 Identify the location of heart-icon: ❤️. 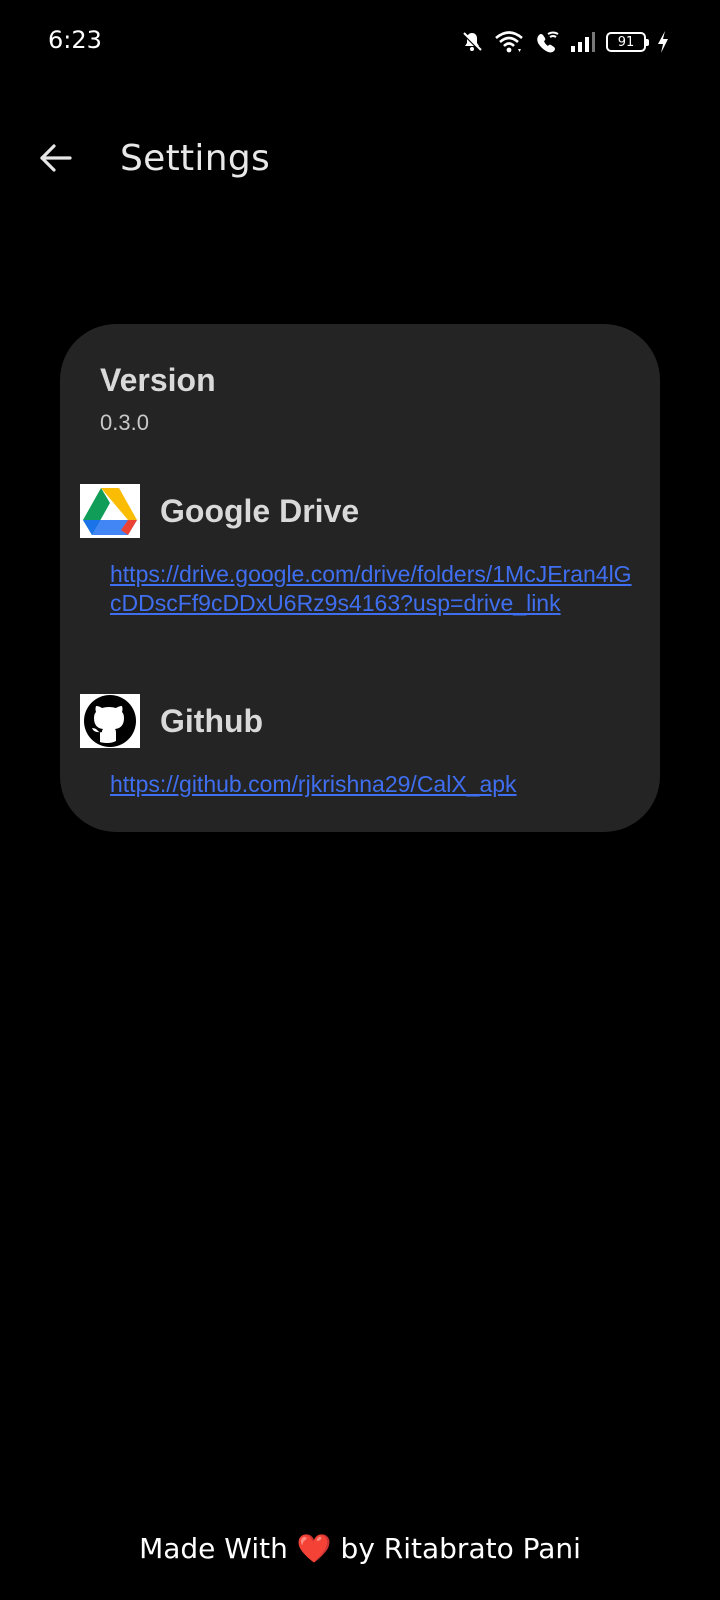
(314, 1548).